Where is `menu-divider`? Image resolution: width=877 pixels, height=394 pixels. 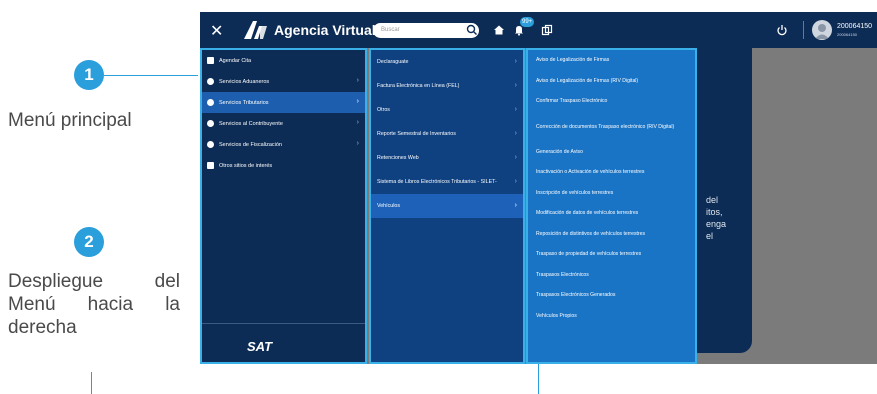 menu-divider is located at coordinates (283, 323).